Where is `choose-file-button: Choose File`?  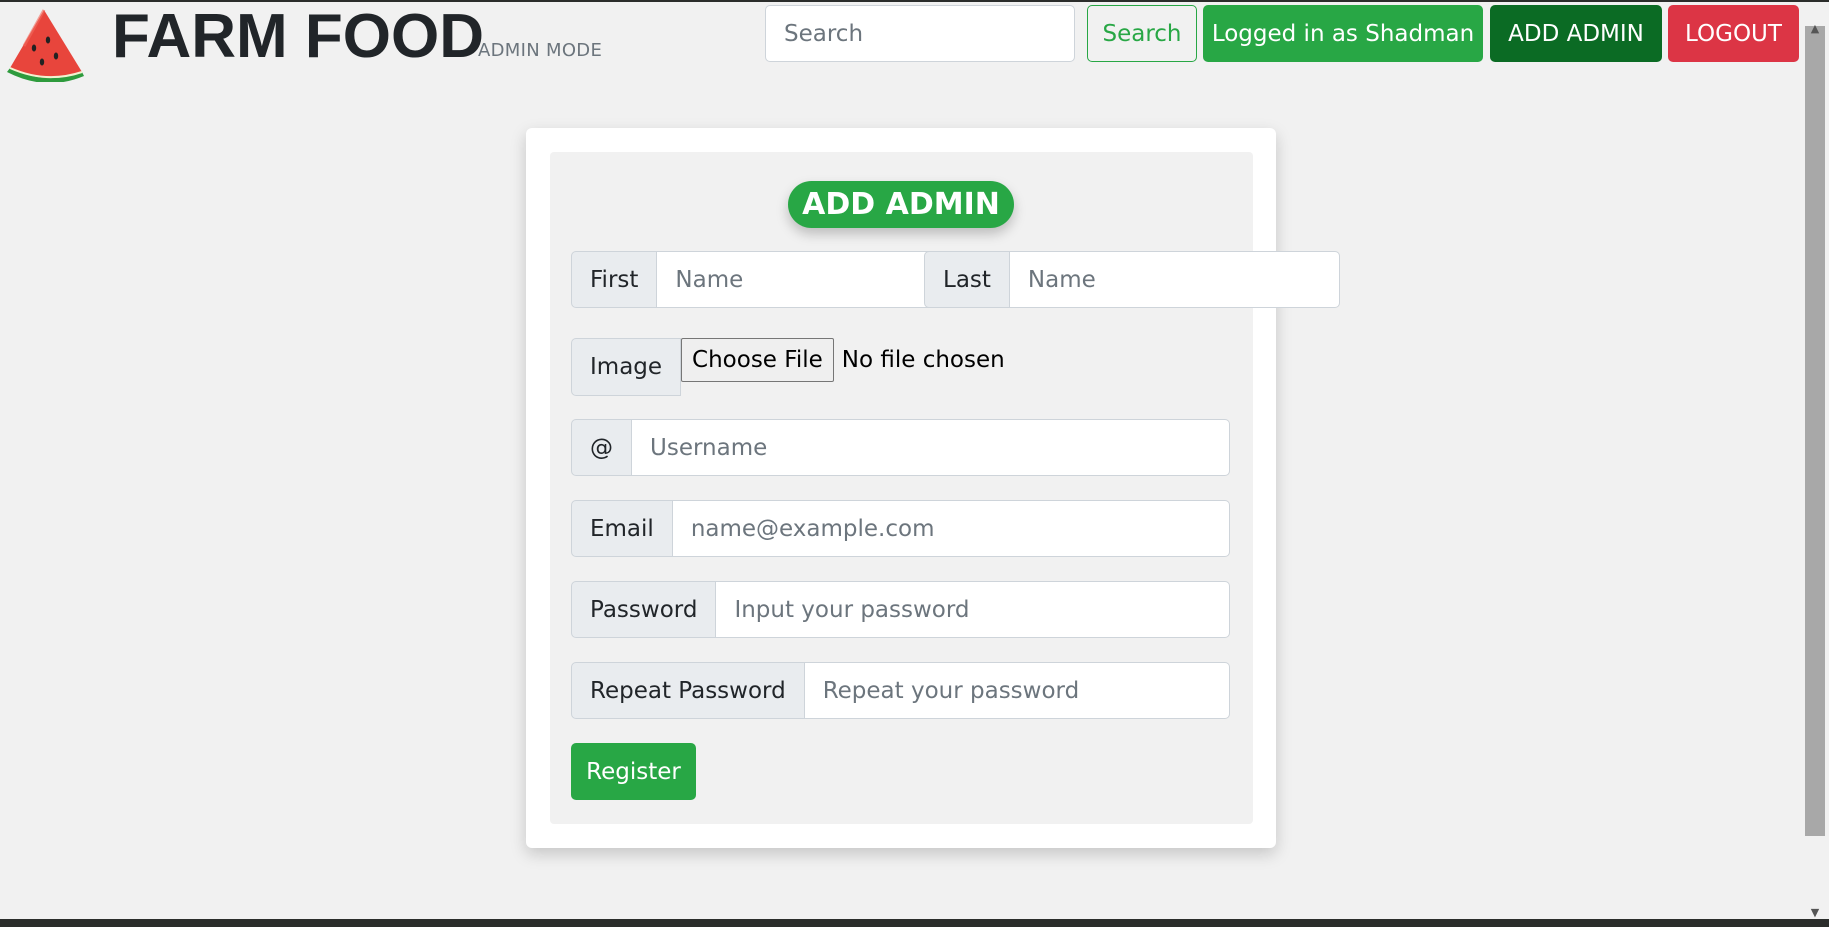
choose-file-button: Choose File is located at coordinates (757, 360).